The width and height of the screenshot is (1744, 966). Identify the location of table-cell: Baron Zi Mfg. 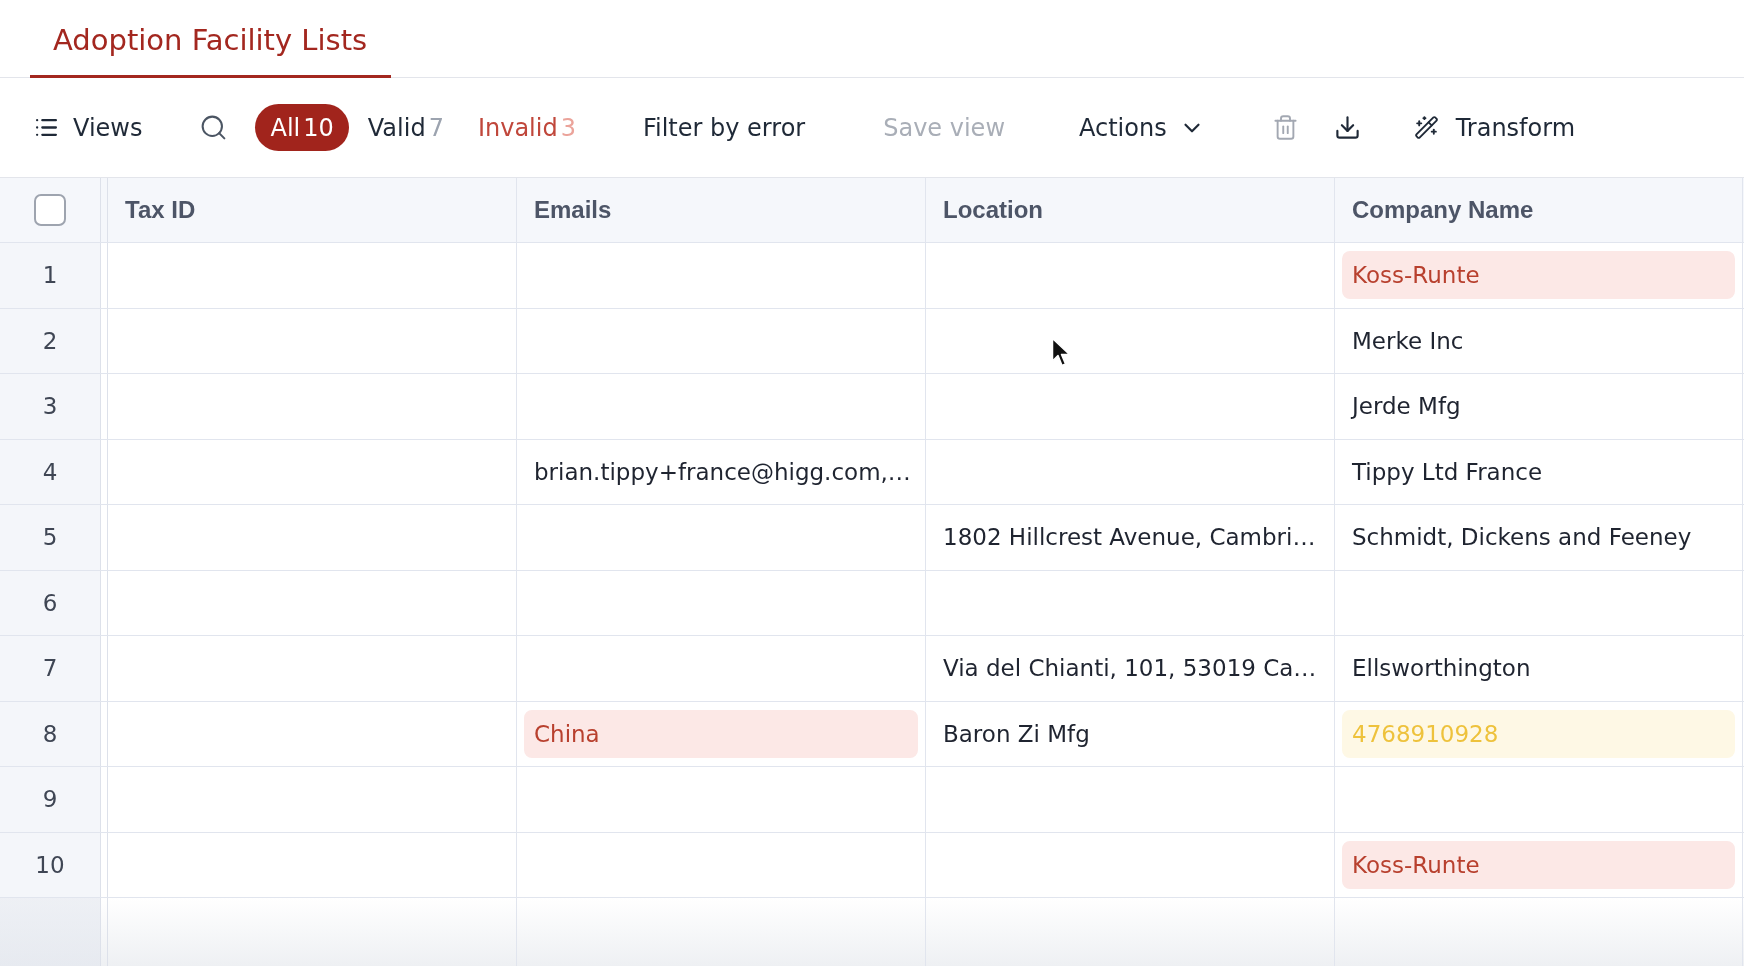
(1016, 733).